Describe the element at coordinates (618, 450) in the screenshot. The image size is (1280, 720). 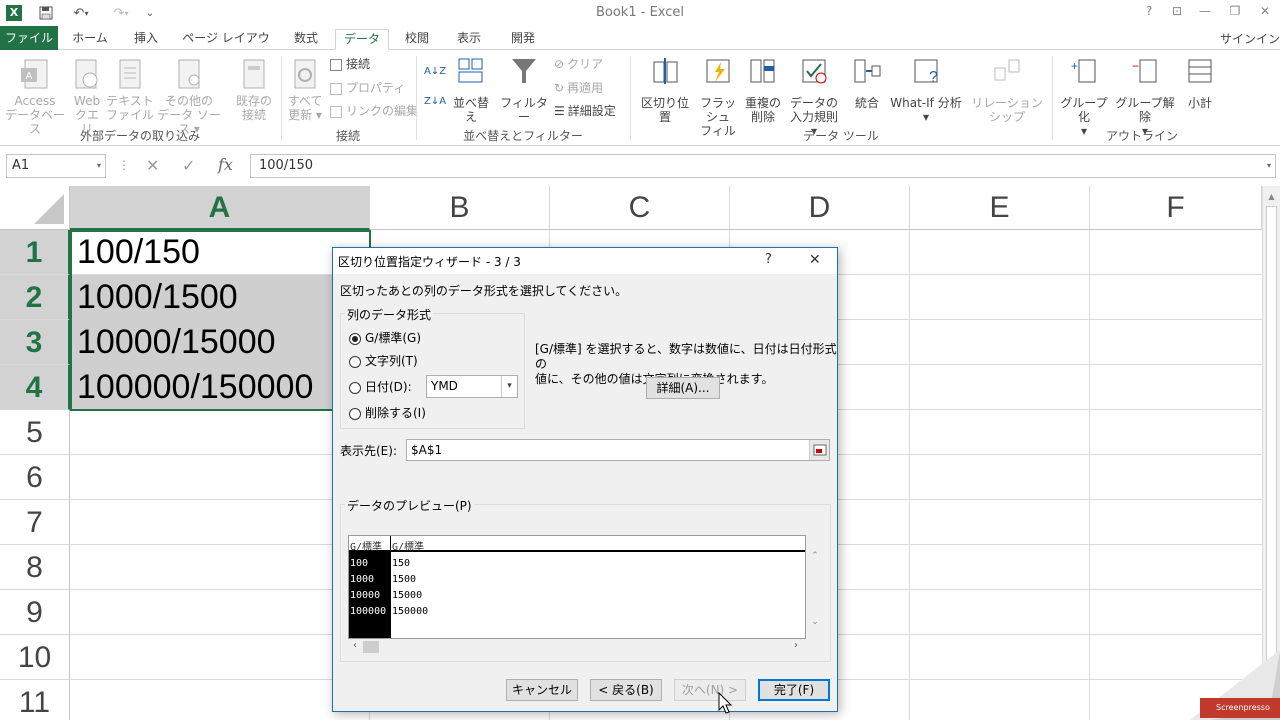
I see `destination-input: $A$1` at that location.